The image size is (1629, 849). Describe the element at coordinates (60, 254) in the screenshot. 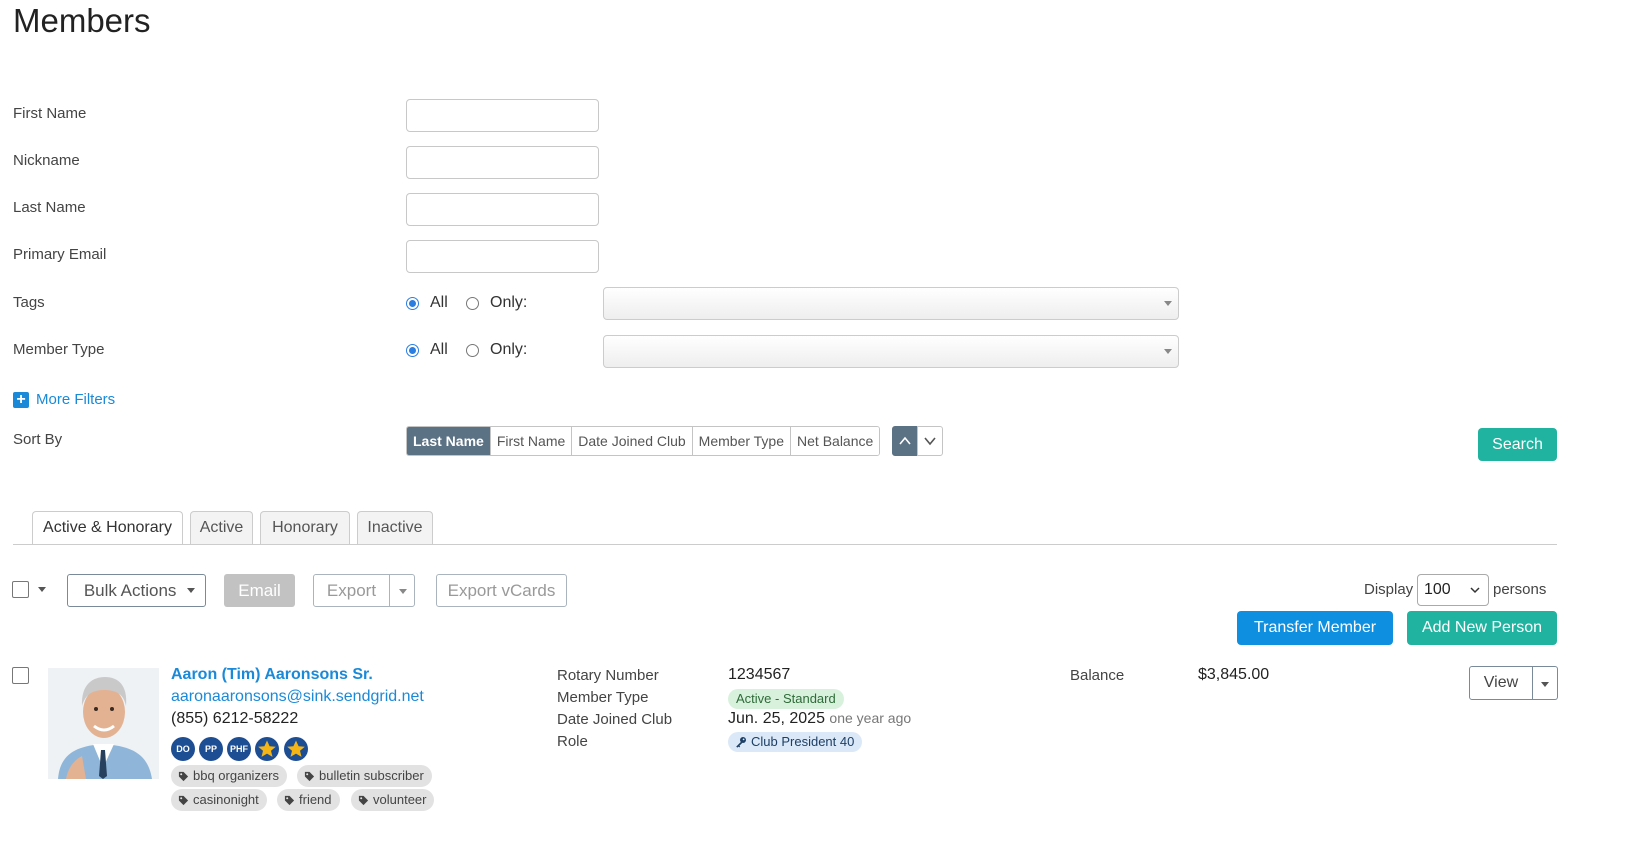

I see `primary-email-label: Primary Email` at that location.